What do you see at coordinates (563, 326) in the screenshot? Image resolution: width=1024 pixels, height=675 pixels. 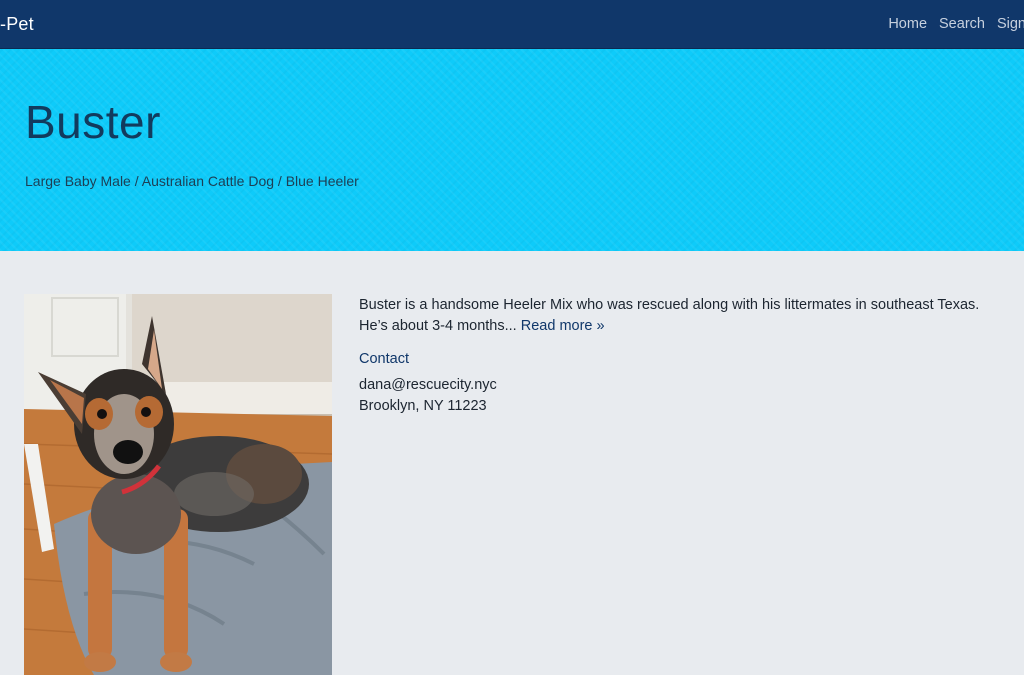 I see `read-more-link: Read more »` at bounding box center [563, 326].